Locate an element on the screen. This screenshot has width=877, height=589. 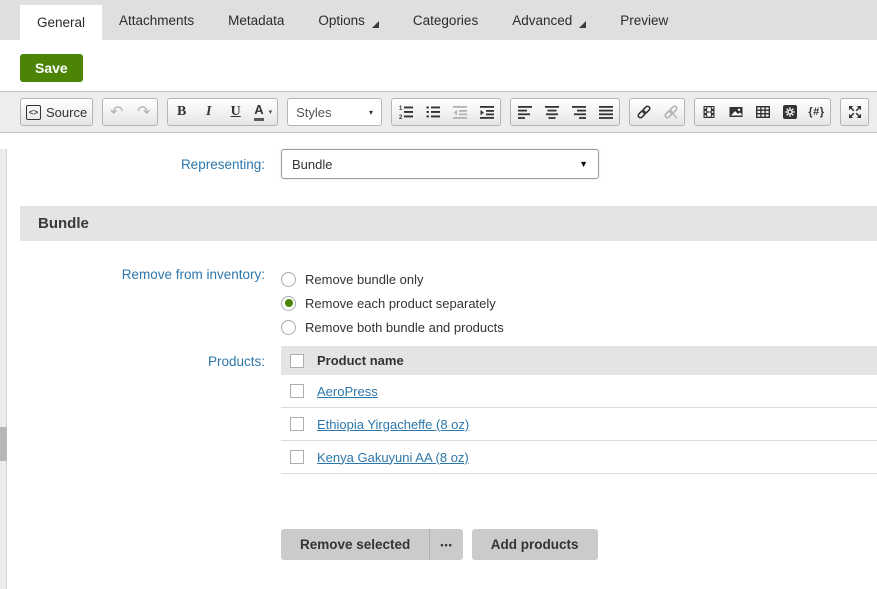
toolbar-group-source: <> Source is located at coordinates (57, 112).